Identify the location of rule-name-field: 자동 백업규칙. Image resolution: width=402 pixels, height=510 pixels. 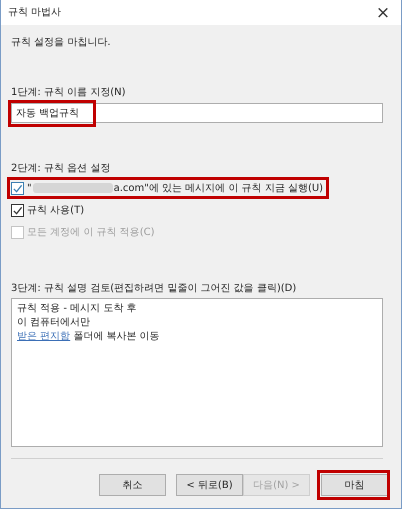
(197, 113).